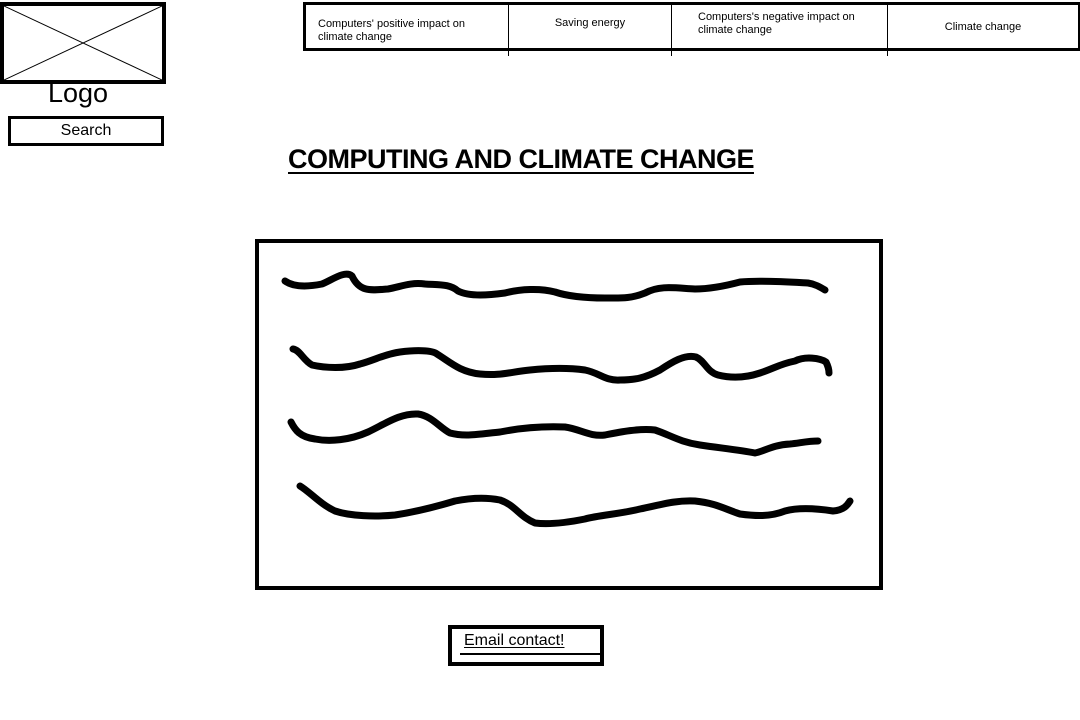 The height and width of the screenshot is (720, 1080). I want to click on email-contact-label: Email contact!, so click(514, 640).